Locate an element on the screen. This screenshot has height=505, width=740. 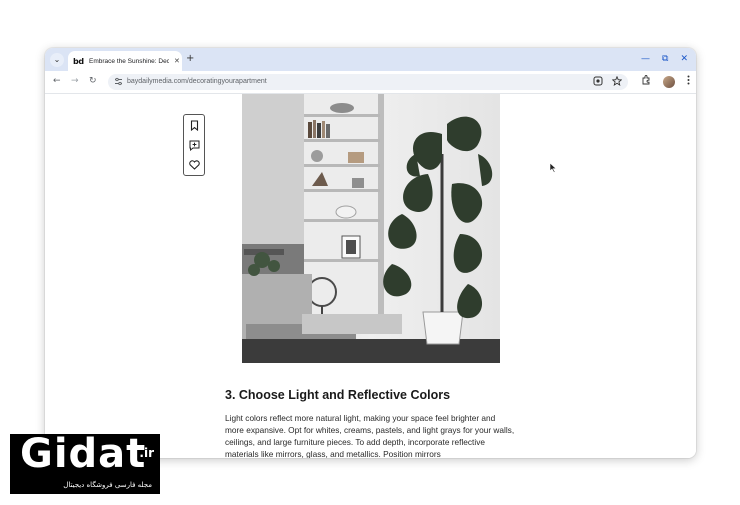
lens-icon is located at coordinates (598, 83).